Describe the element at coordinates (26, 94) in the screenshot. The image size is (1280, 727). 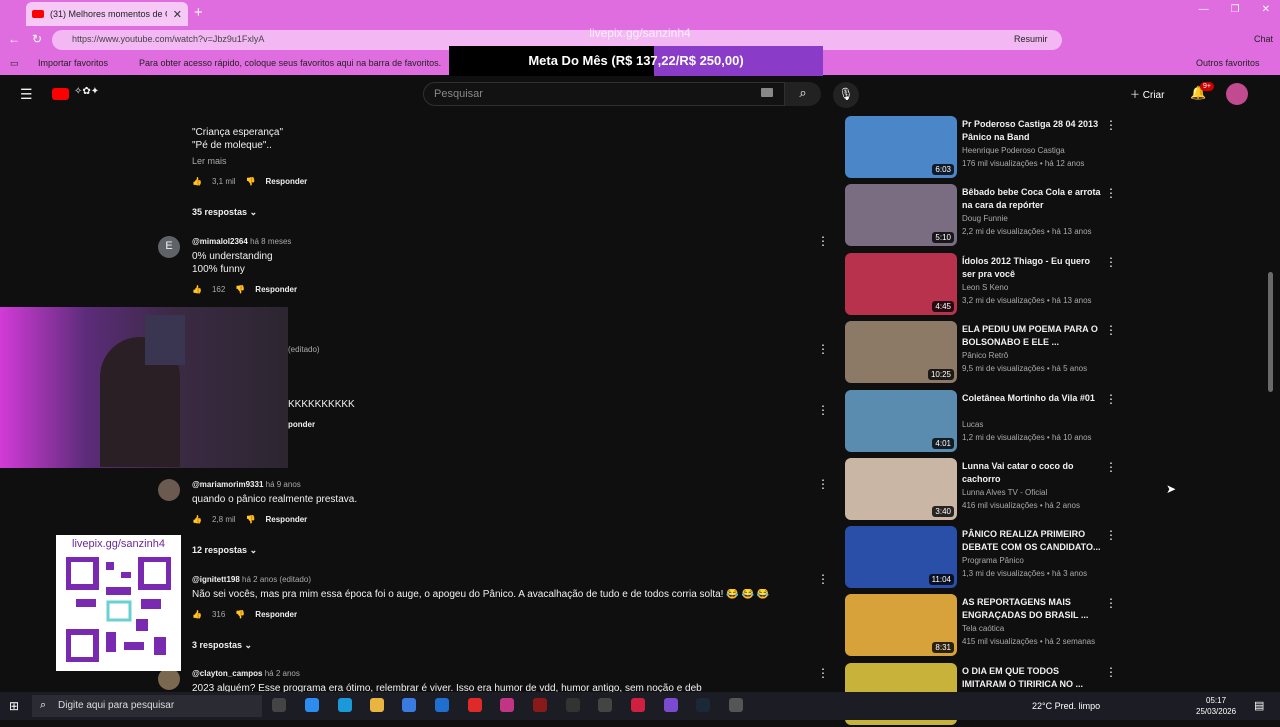
I see `menu-icon: ☰` at that location.